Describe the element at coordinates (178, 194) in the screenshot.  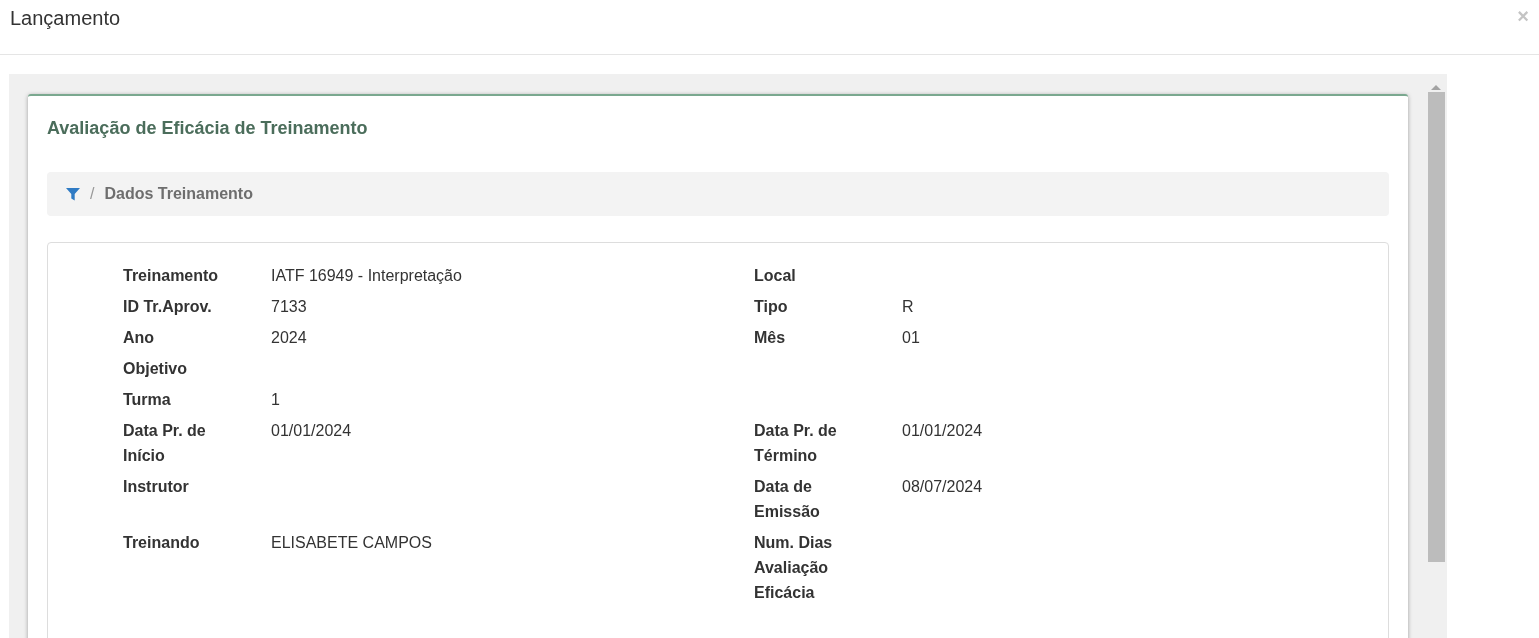
I see `breadcrumb-item: Dados Treinamento` at that location.